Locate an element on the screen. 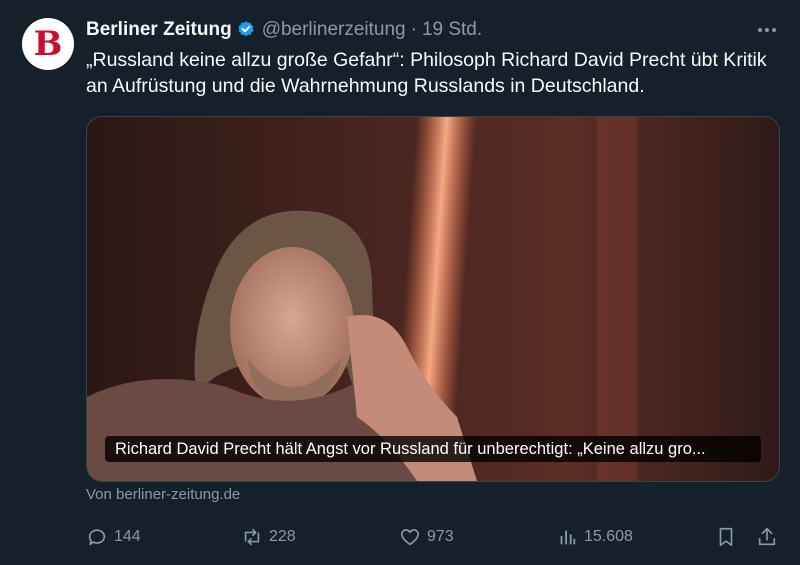  like-button: 973 is located at coordinates (426, 537).